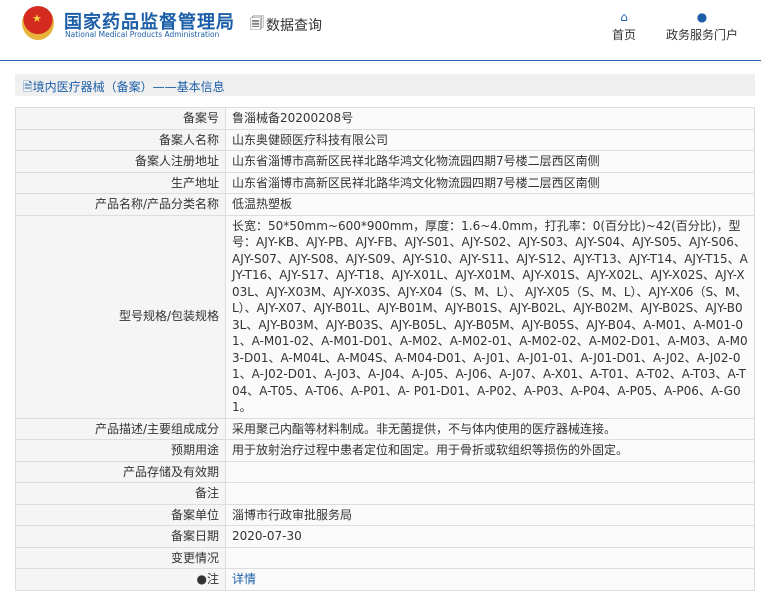 This screenshot has width=761, height=591. I want to click on row-label: 变更情况, so click(120, 557).